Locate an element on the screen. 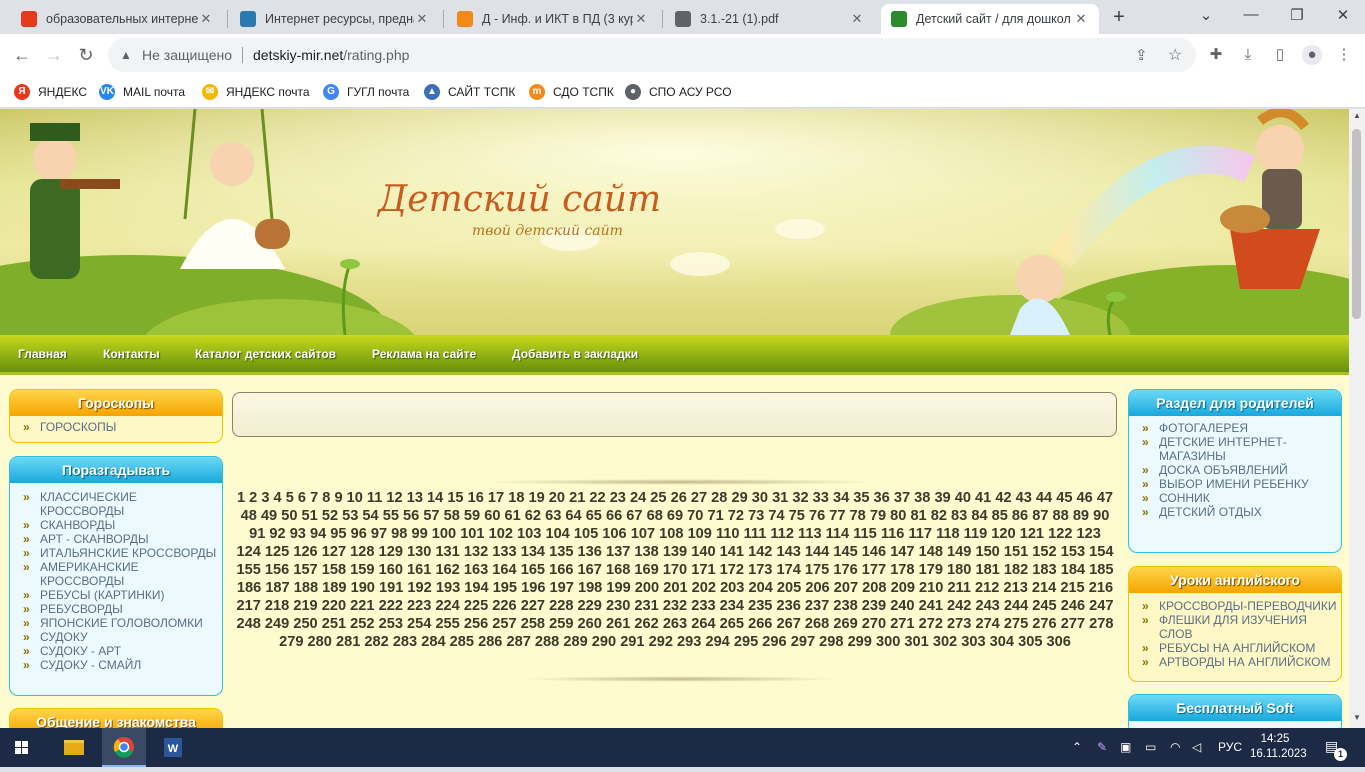  scroll-up-arrow-icon: ▲ is located at coordinates (1357, 115).